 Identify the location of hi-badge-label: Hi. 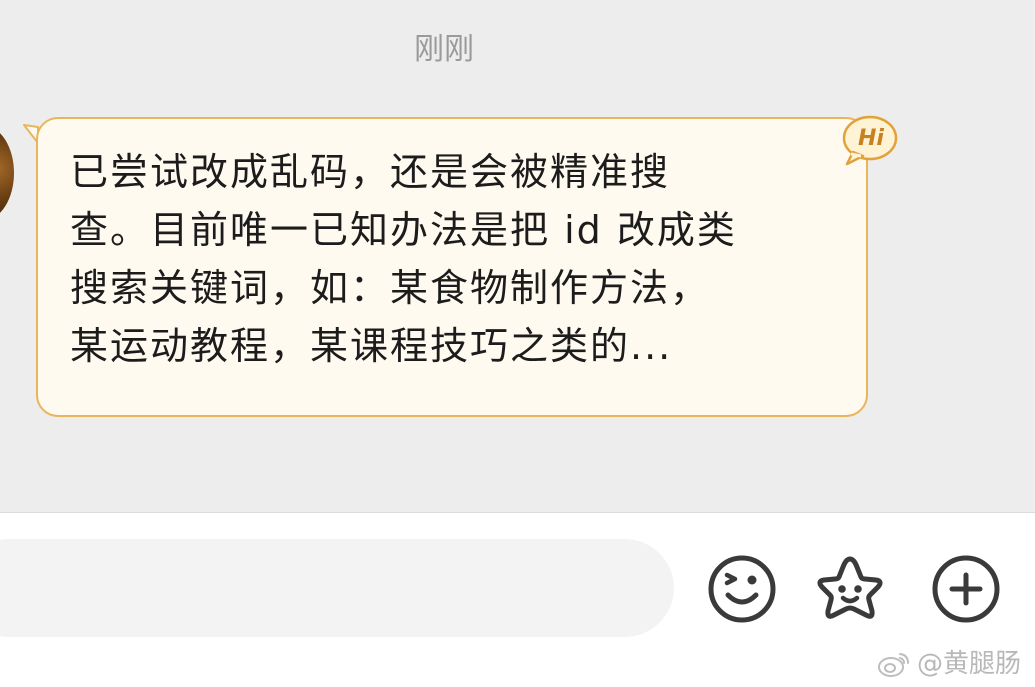
(871, 138).